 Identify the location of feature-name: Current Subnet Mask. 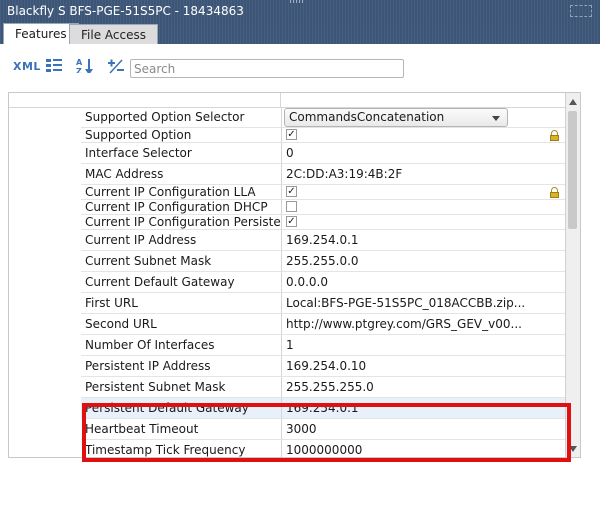
(181, 261).